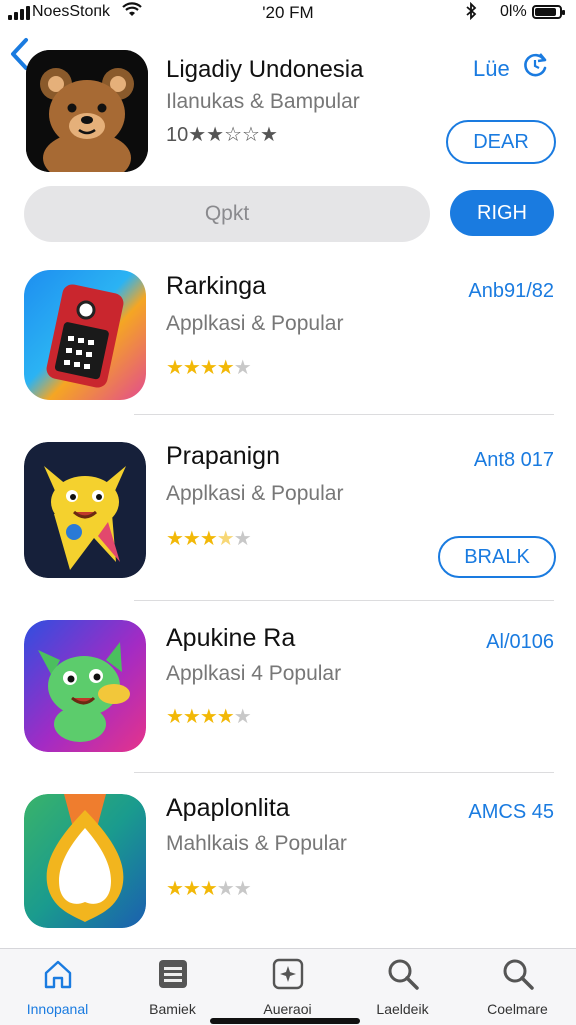  I want to click on list-item-title: Prapanign, so click(223, 456).